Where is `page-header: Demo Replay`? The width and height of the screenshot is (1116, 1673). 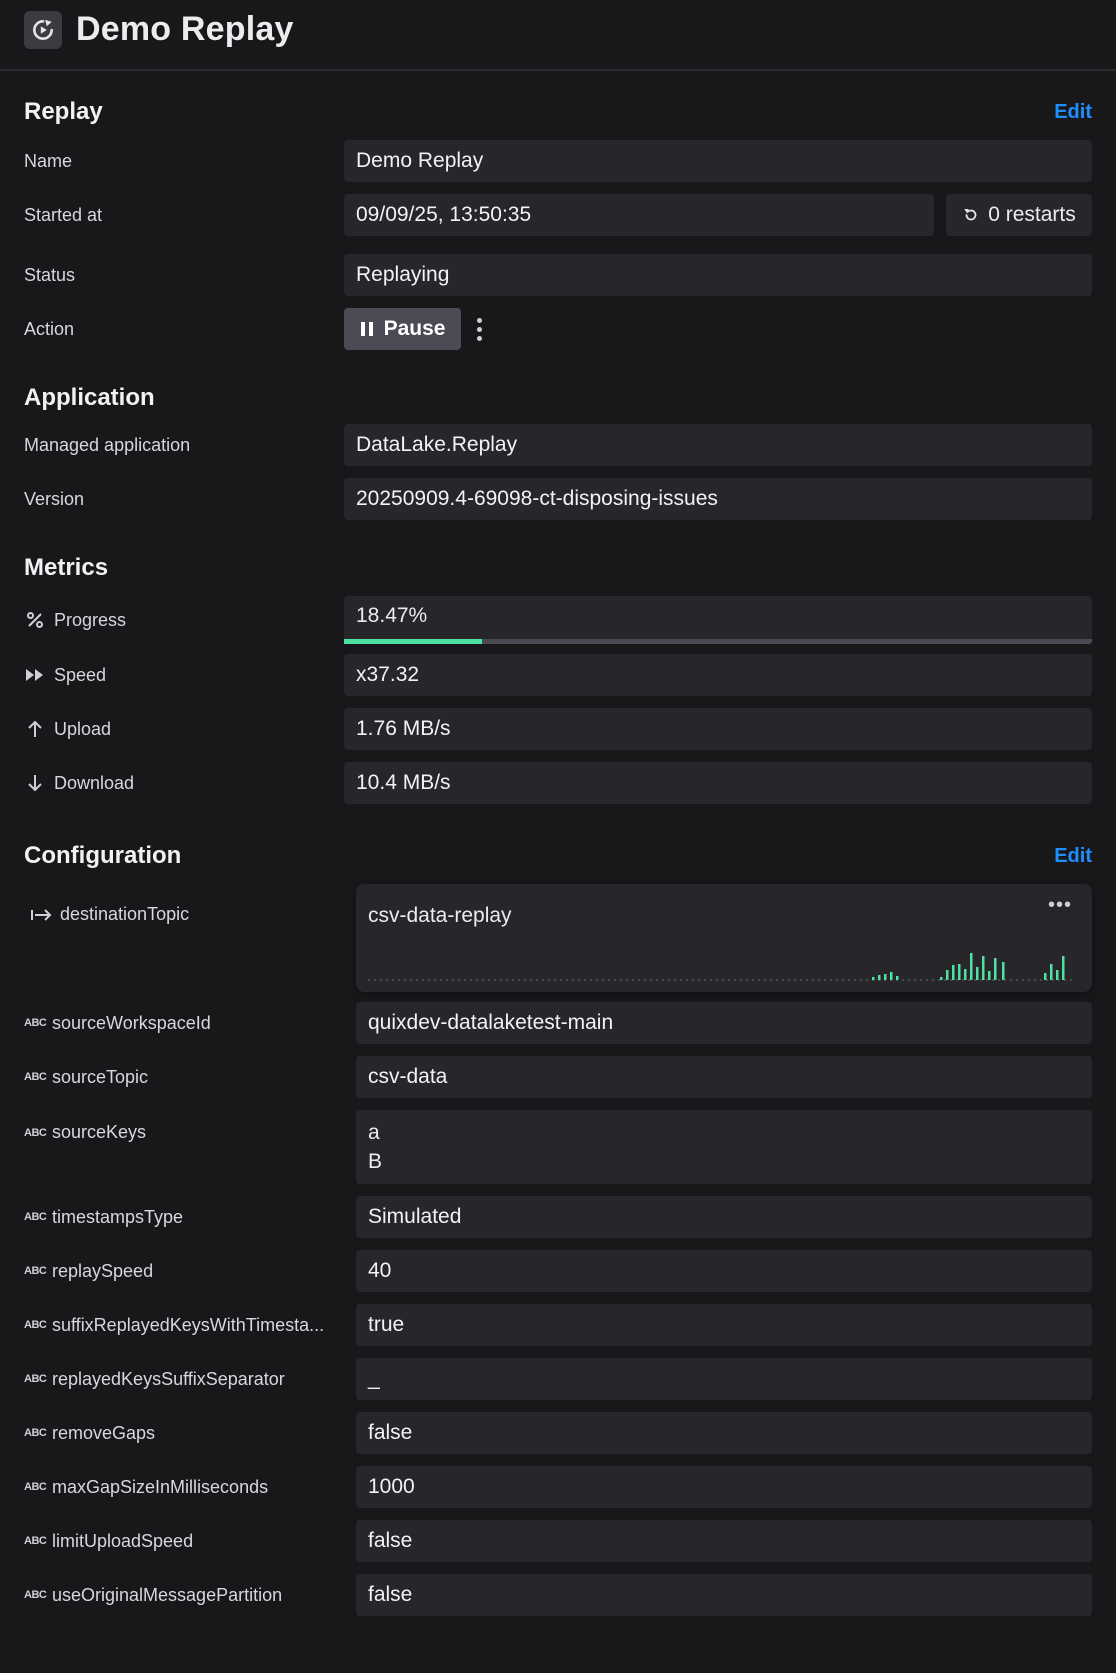
page-header: Demo Replay is located at coordinates (558, 35).